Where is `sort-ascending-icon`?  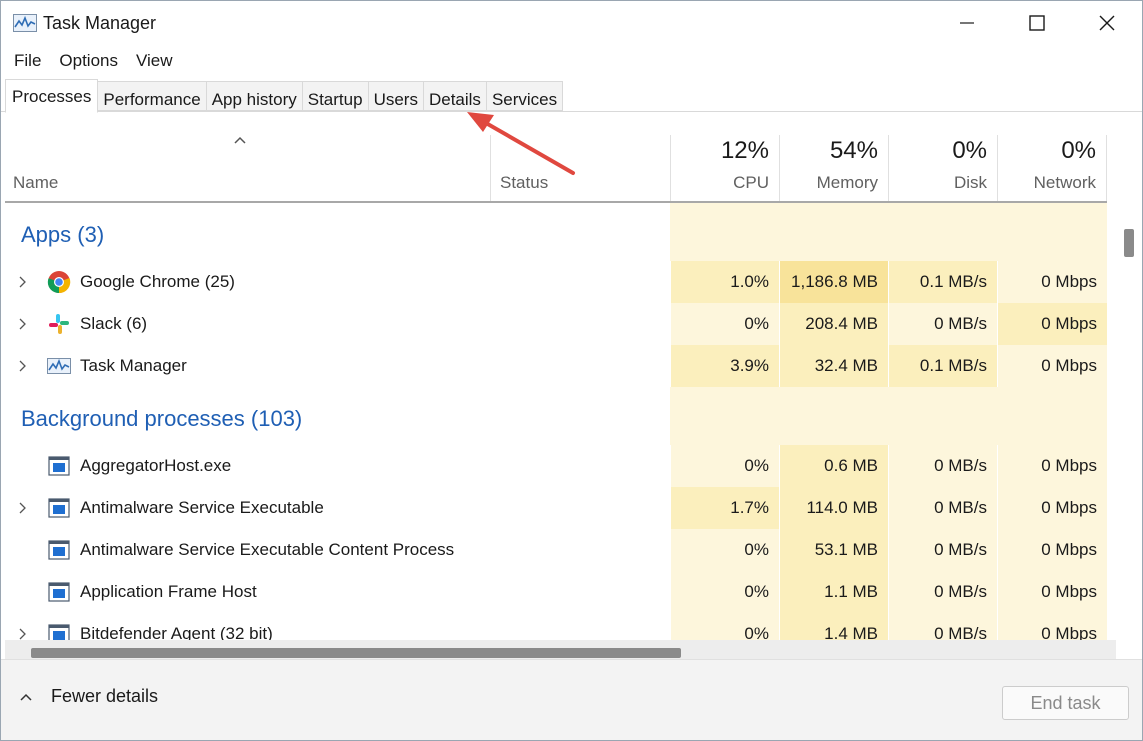 sort-ascending-icon is located at coordinates (240, 140).